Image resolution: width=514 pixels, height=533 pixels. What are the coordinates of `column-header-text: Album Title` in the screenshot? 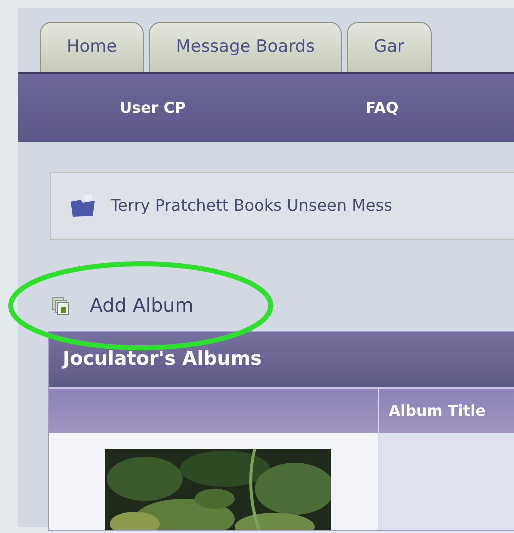 It's located at (437, 411).